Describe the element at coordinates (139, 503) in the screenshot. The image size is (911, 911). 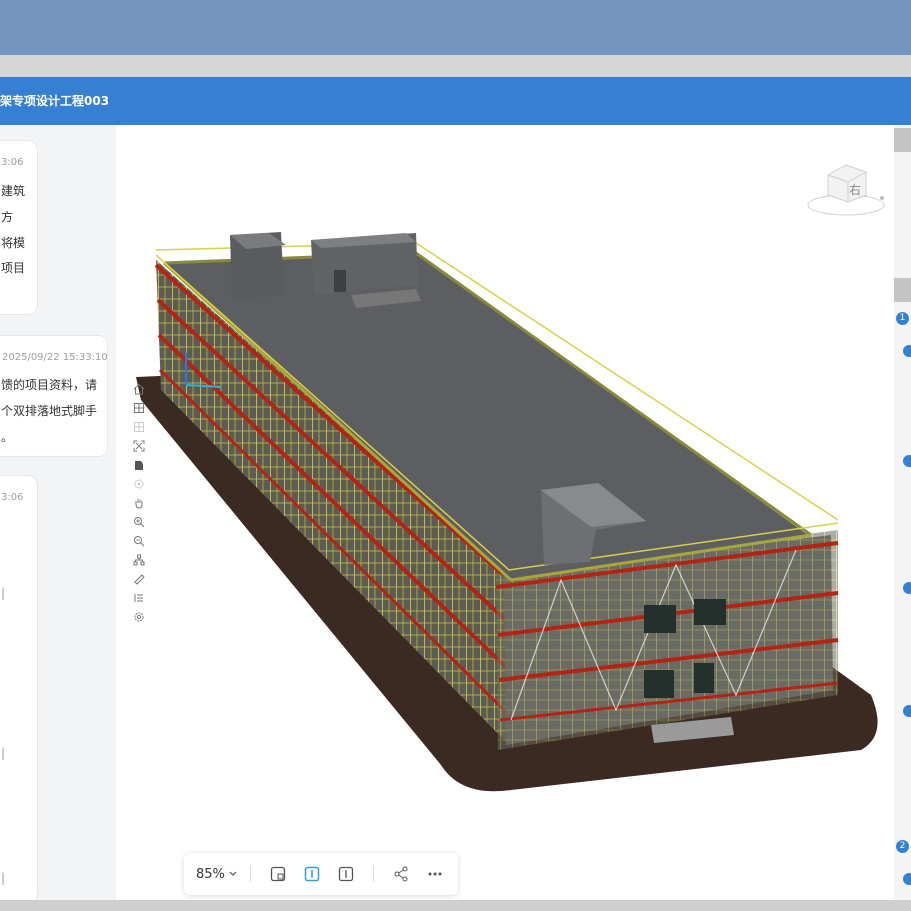
I see `pan-icon` at that location.